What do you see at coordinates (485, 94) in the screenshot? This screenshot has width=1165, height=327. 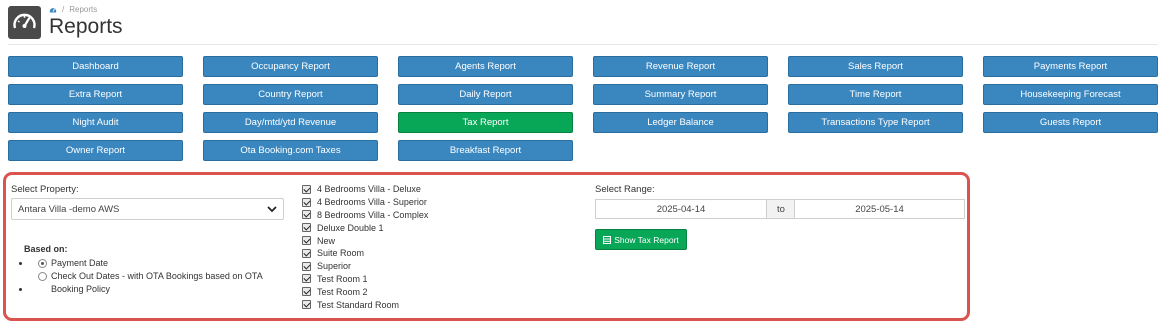 I see `report-button-daily-report: Daily Report` at bounding box center [485, 94].